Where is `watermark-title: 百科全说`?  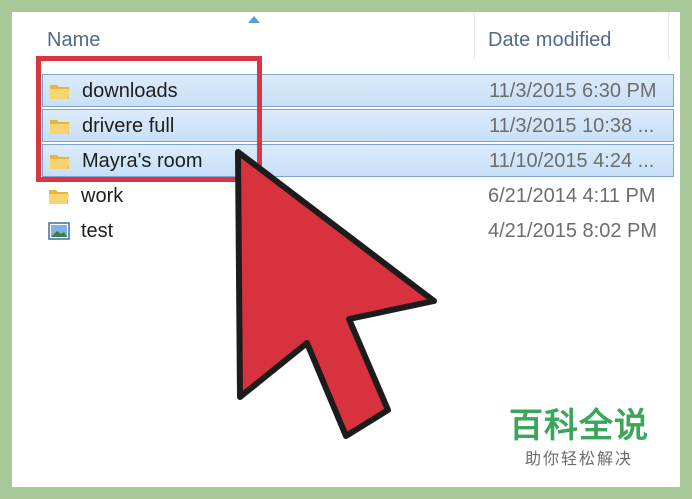
watermark-title: 百科全说 is located at coordinates (579, 426).